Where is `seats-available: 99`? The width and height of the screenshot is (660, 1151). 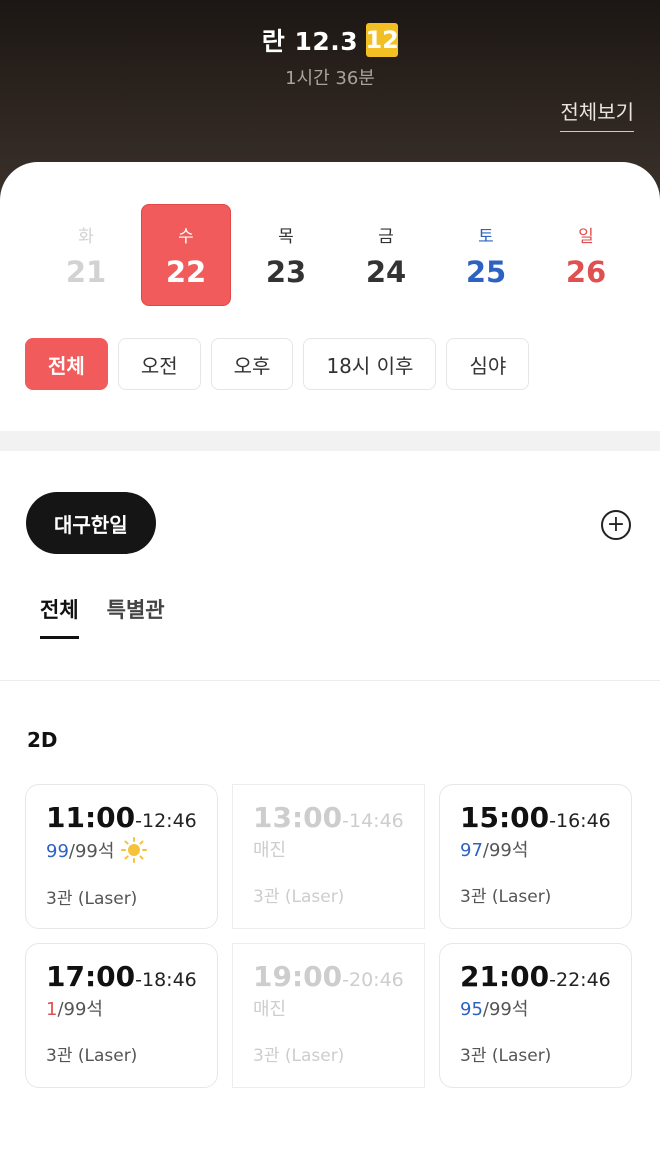 seats-available: 99 is located at coordinates (57, 851).